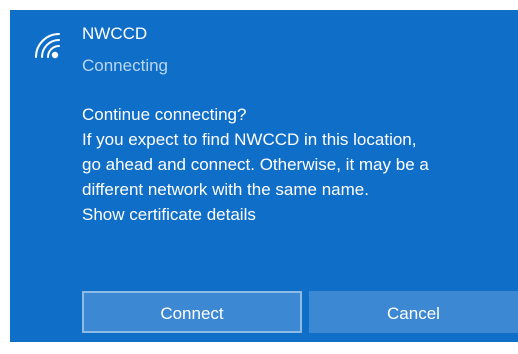 This screenshot has width=518, height=354. Describe the element at coordinates (413, 312) in the screenshot. I see `cancel-button: Cancel` at that location.